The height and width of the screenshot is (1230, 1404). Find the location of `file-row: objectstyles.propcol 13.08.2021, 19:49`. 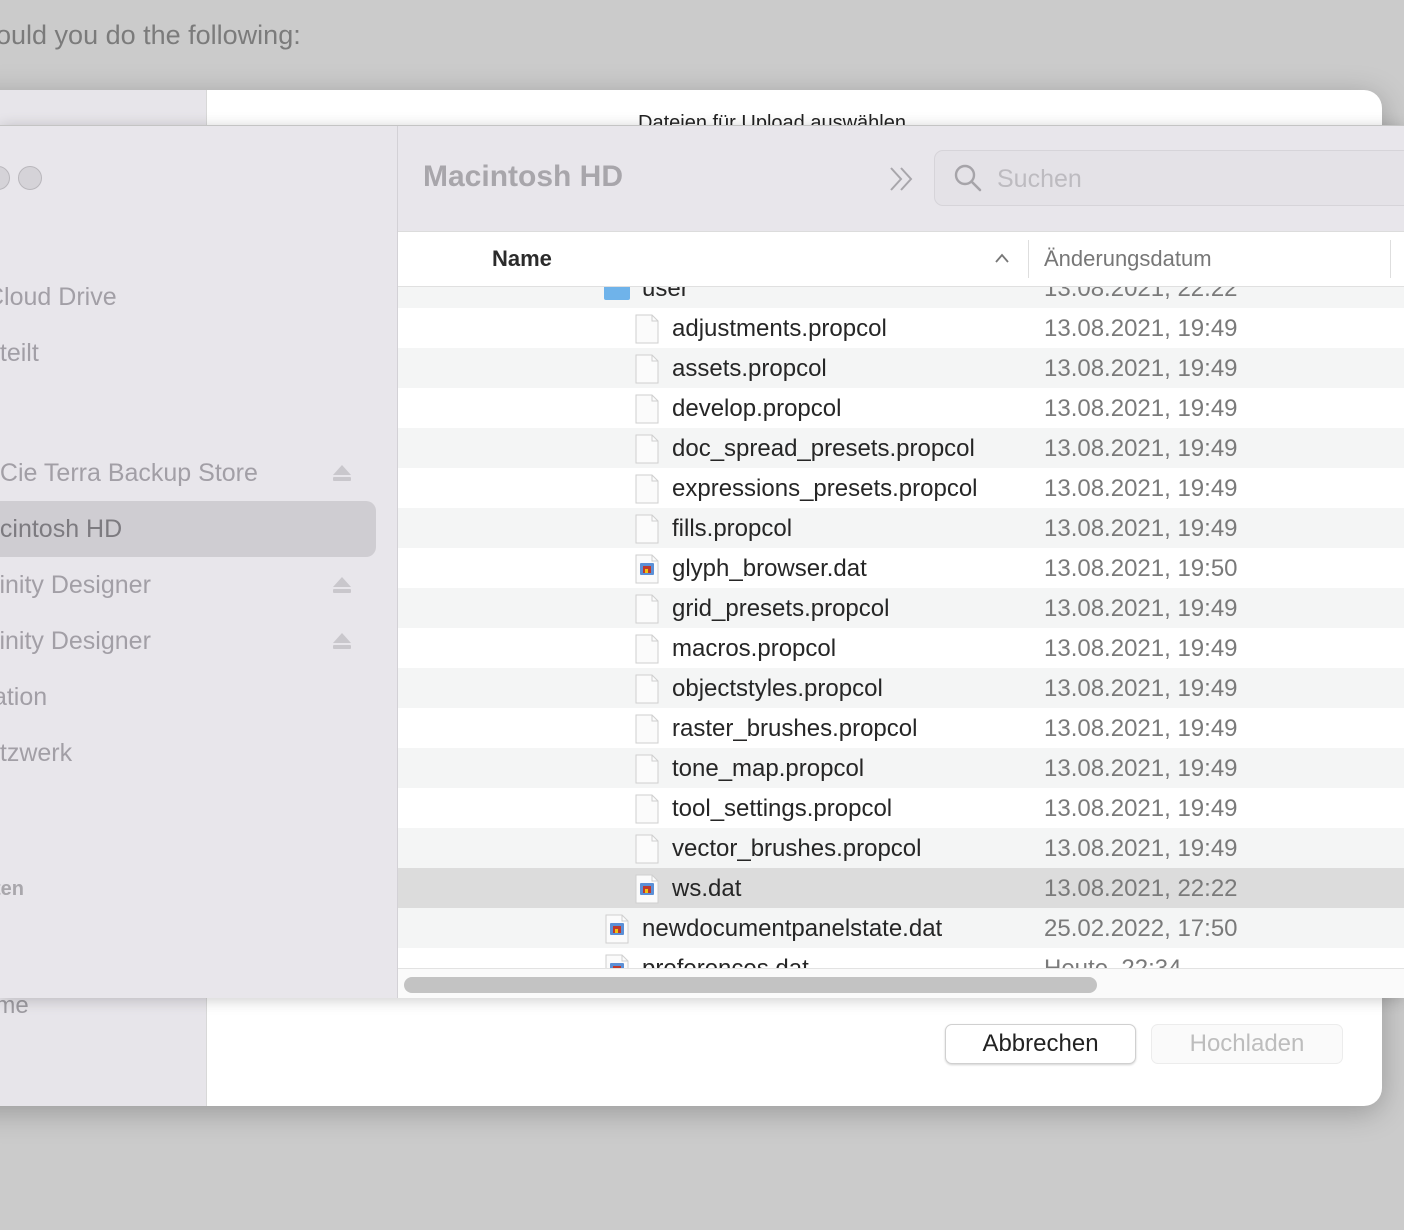

file-row: objectstyles.propcol 13.08.2021, 19:49 is located at coordinates (901, 688).